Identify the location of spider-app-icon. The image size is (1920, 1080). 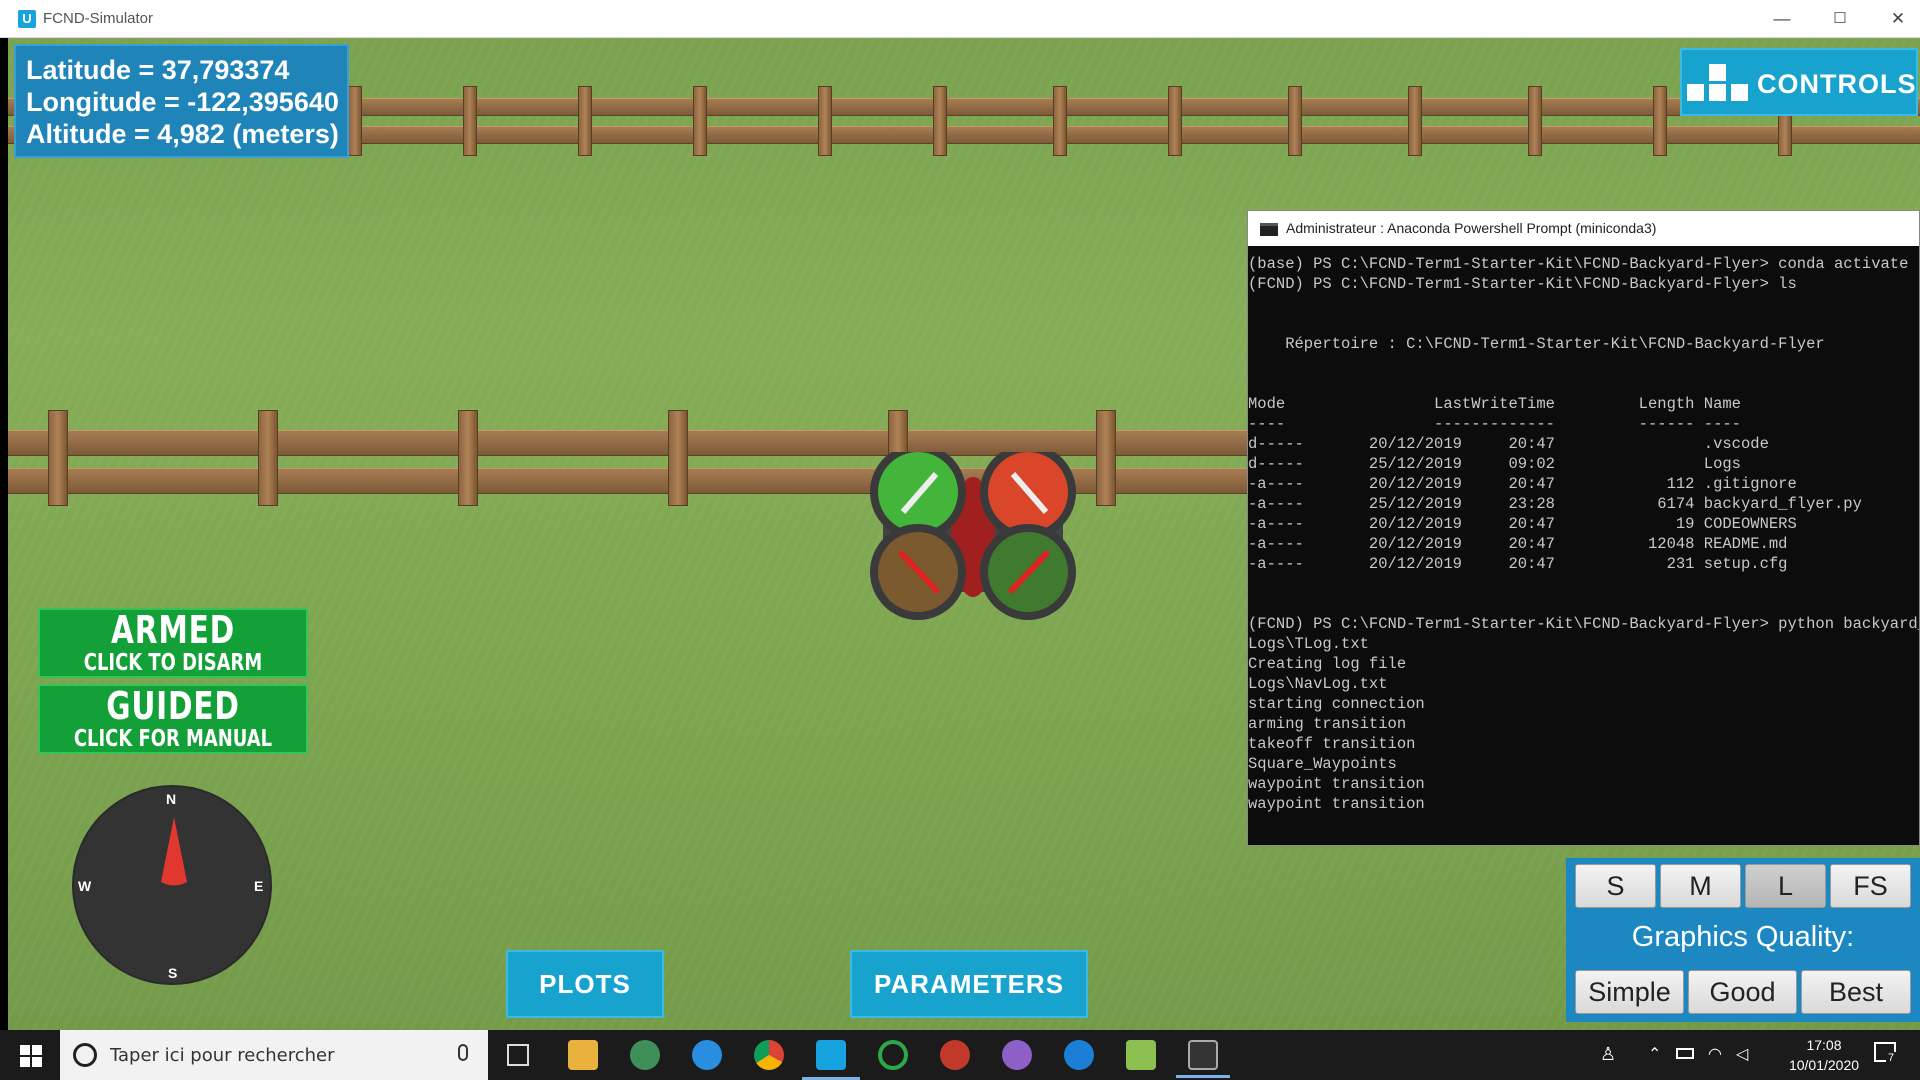
(955, 1055).